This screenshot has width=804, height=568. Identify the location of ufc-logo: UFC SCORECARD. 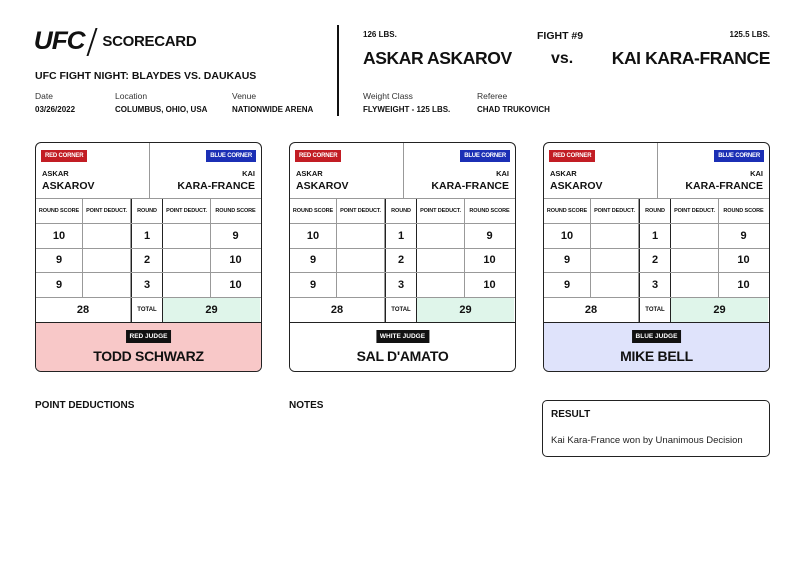
(115, 41).